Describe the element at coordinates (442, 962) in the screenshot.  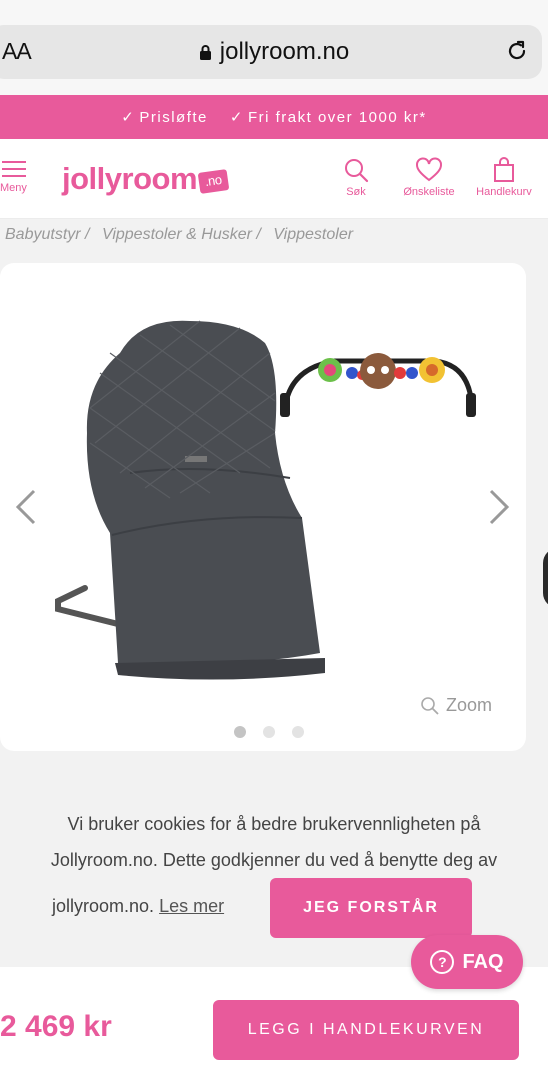
I see `question-icon: ?` at that location.